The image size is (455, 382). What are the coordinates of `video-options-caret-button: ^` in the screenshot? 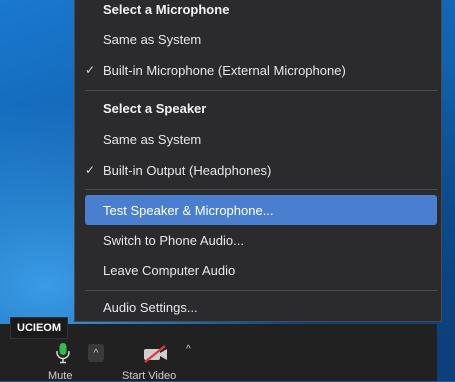 It's located at (188, 349).